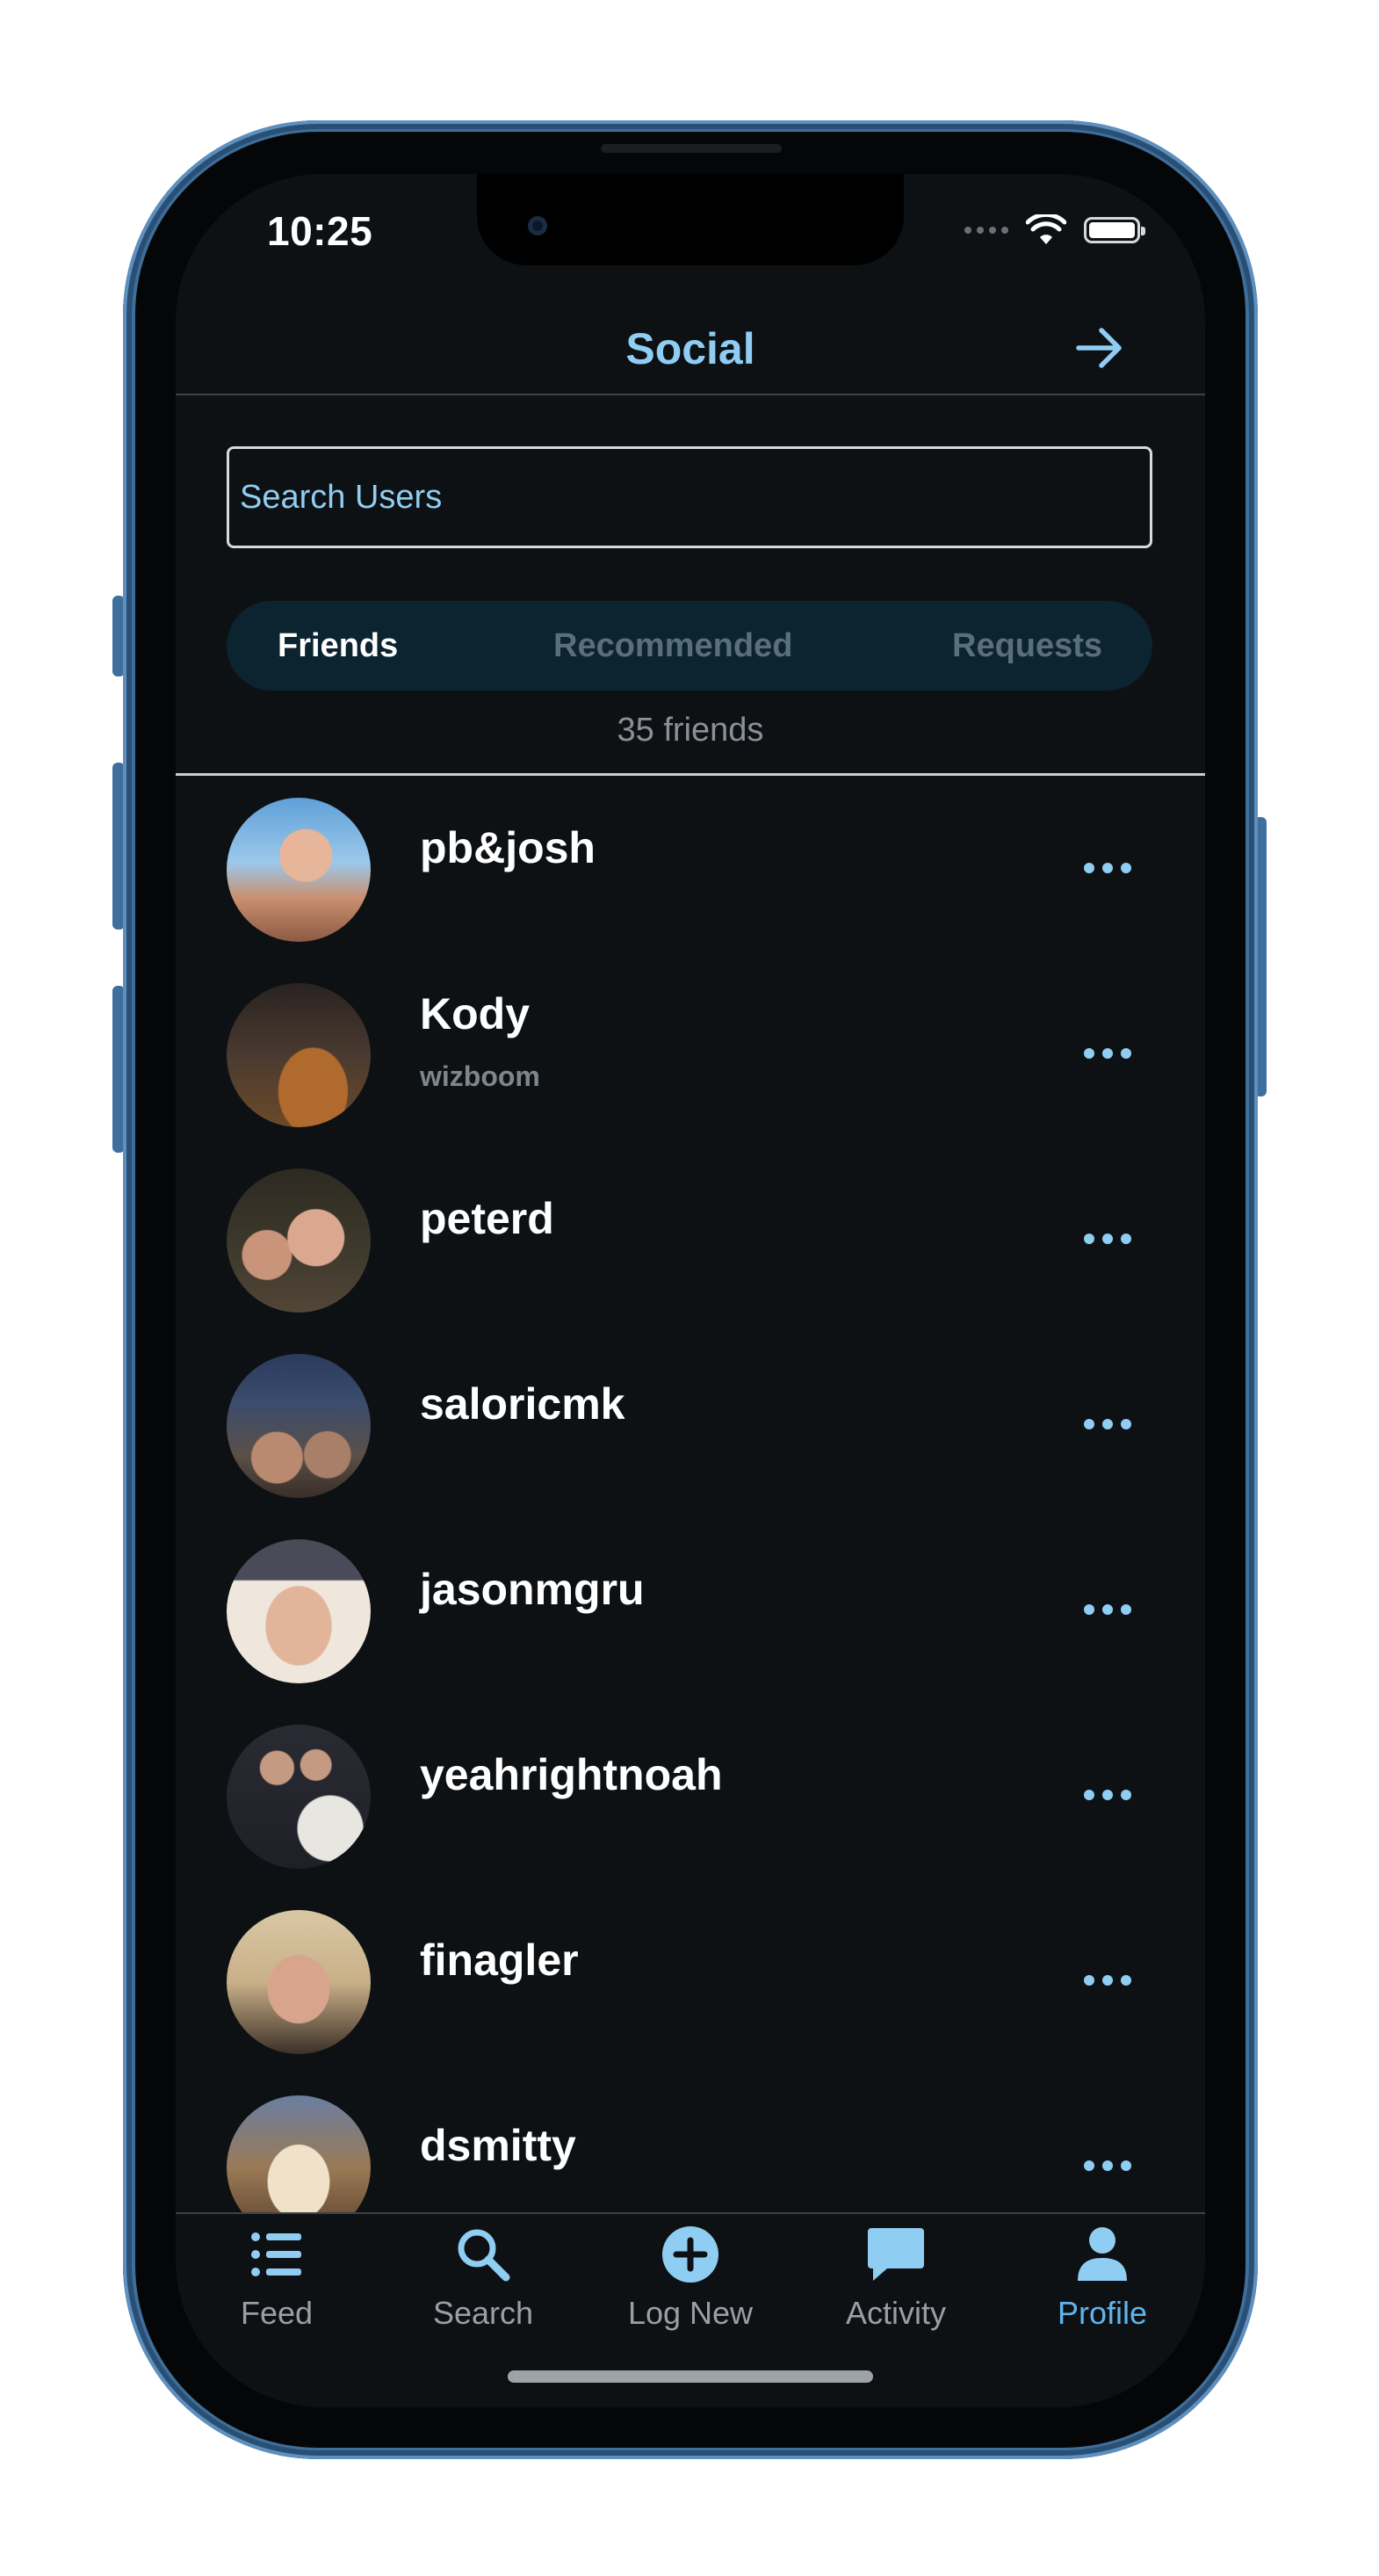 This screenshot has height=2576, width=1379. I want to click on list-item: peterd, so click(690, 1240).